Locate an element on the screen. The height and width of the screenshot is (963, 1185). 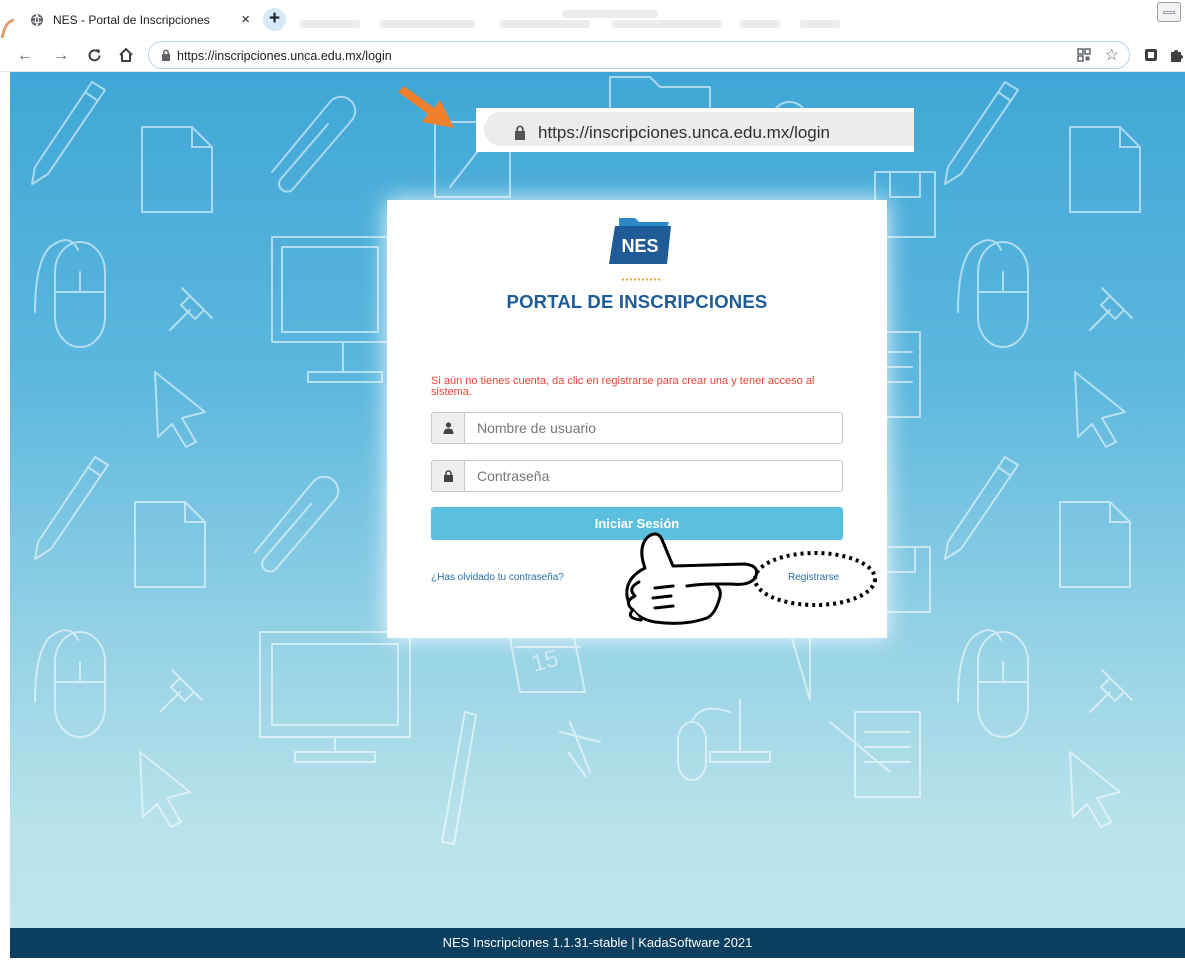
tab-close-icon: × is located at coordinates (245, 19).